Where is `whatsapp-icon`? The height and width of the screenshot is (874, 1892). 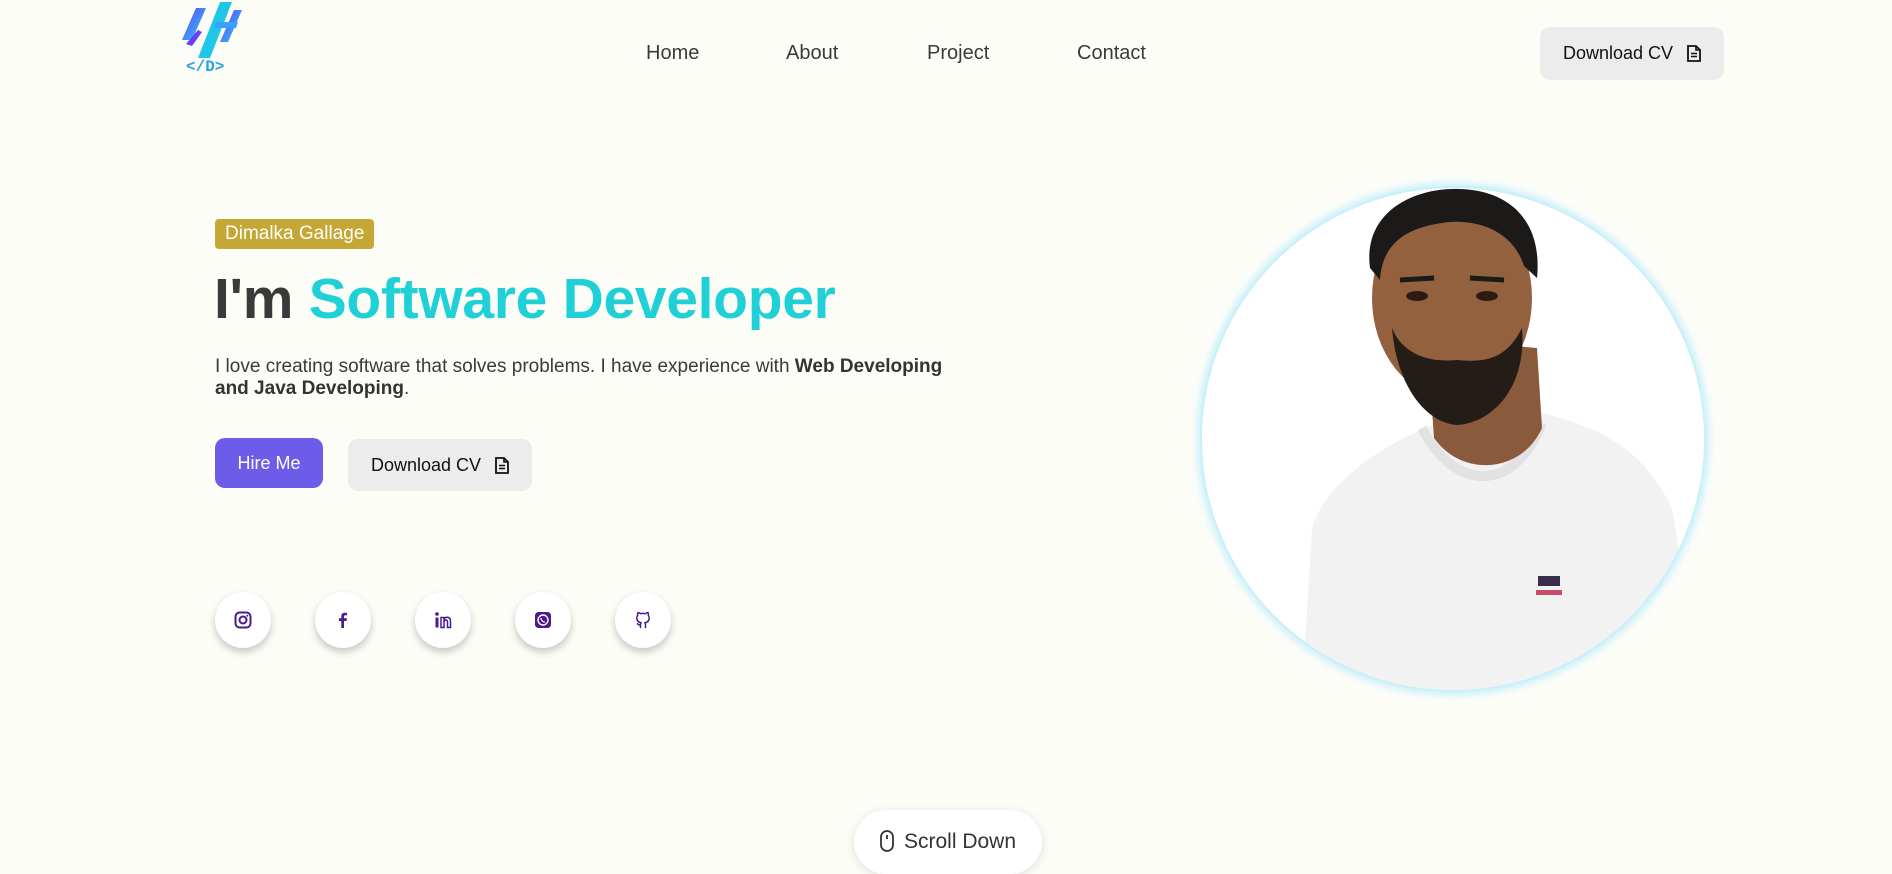
whatsapp-icon is located at coordinates (543, 620).